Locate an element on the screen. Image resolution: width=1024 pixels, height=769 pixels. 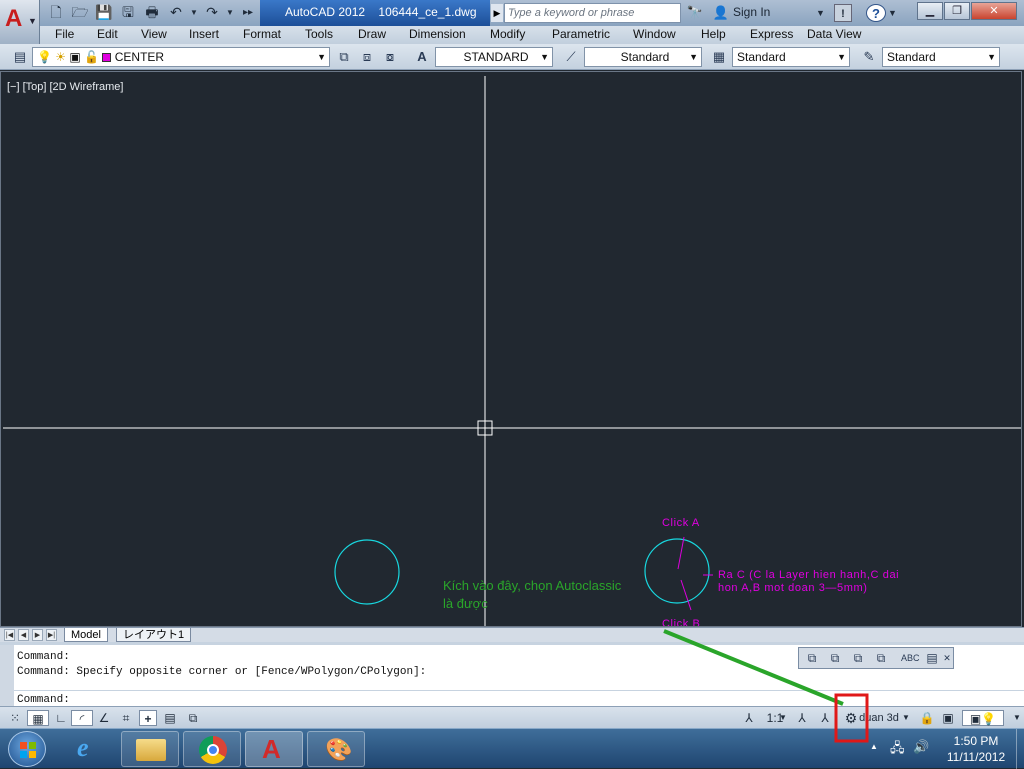
annotation-visibility-icon: ⅄ is located at coordinates (802, 718).